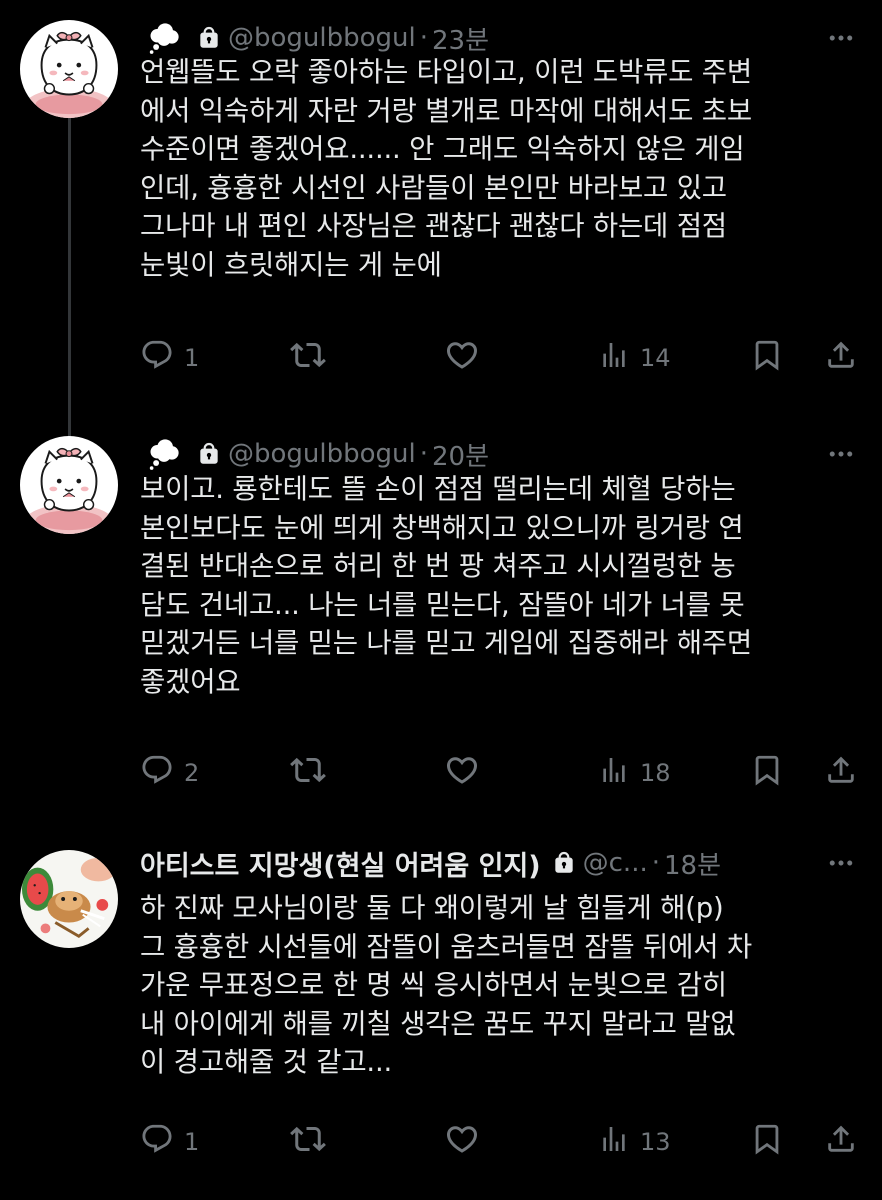 This screenshot has height=1200, width=882. Describe the element at coordinates (655, 773) in the screenshot. I see `view-count: 18` at that location.